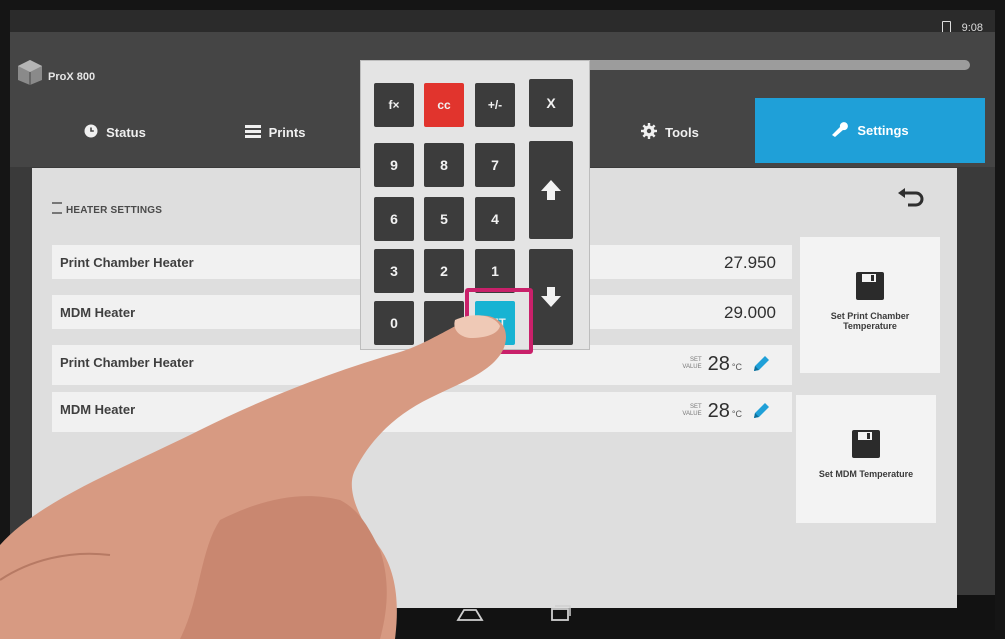  Describe the element at coordinates (394, 219) in the screenshot. I see `digit-6-key: 6` at that location.